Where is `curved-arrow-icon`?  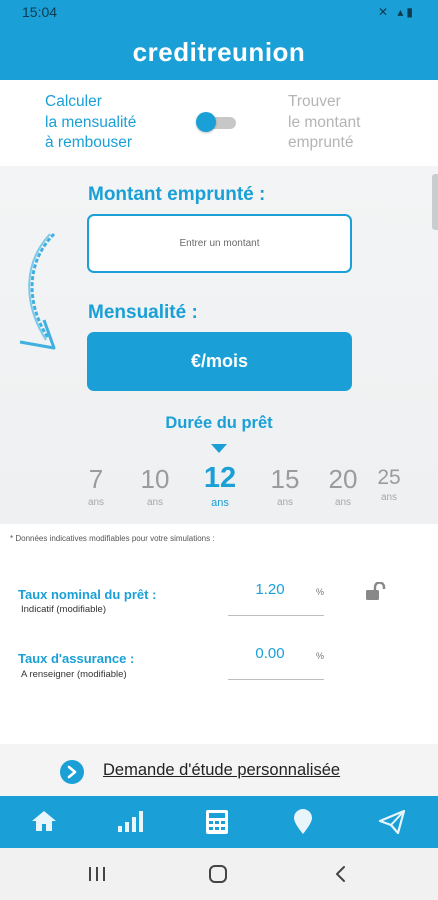
curved-arrow-icon is located at coordinates (37, 291).